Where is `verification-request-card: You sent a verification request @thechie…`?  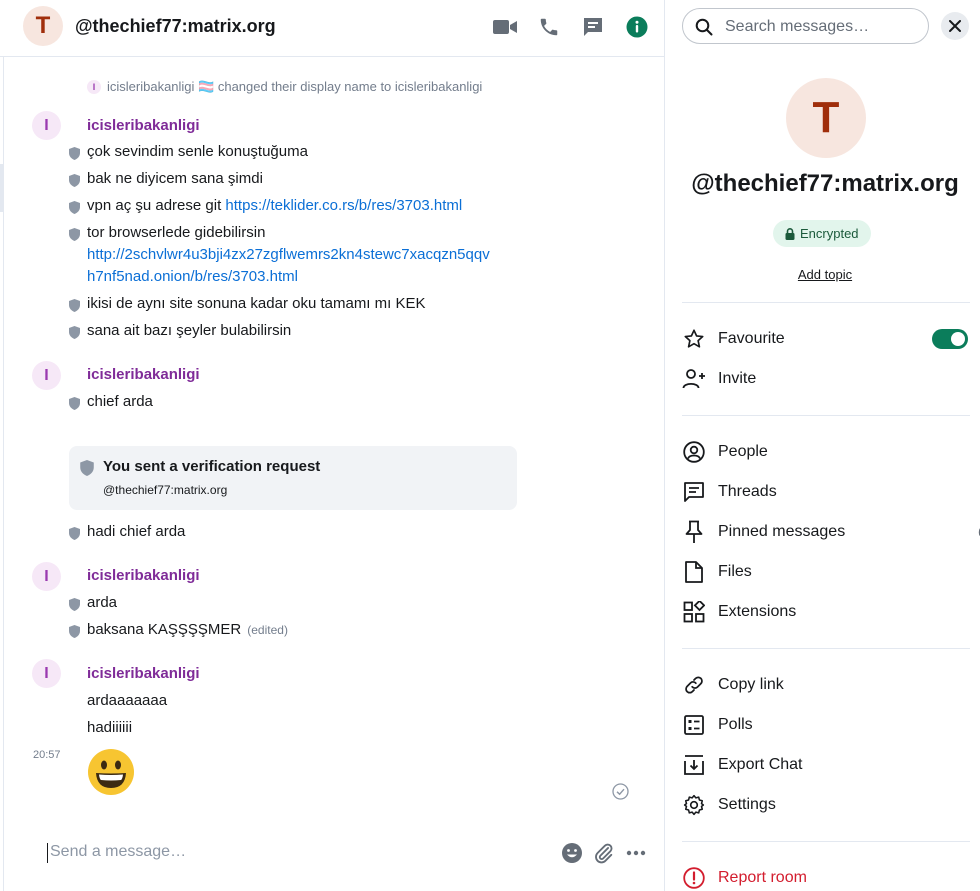 verification-request-card: You sent a verification request @thechie… is located at coordinates (293, 478).